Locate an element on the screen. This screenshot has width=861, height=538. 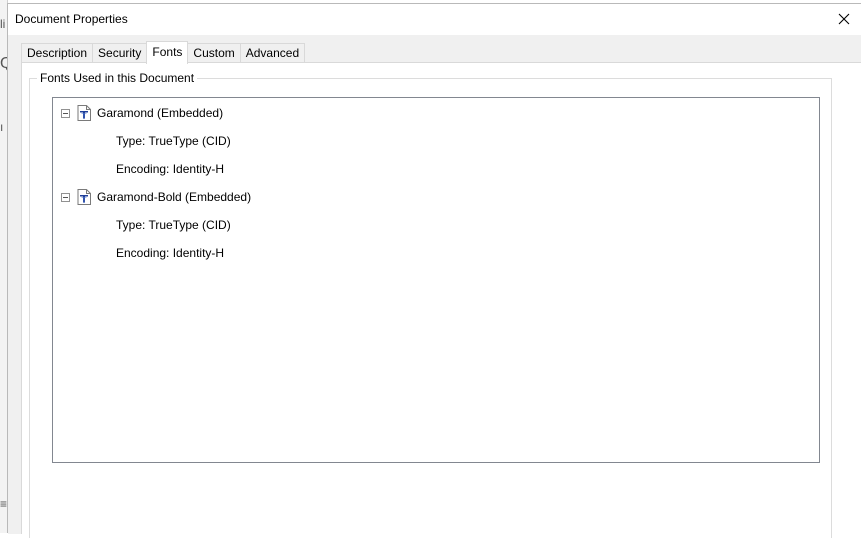
tab-security: Security is located at coordinates (119, 53).